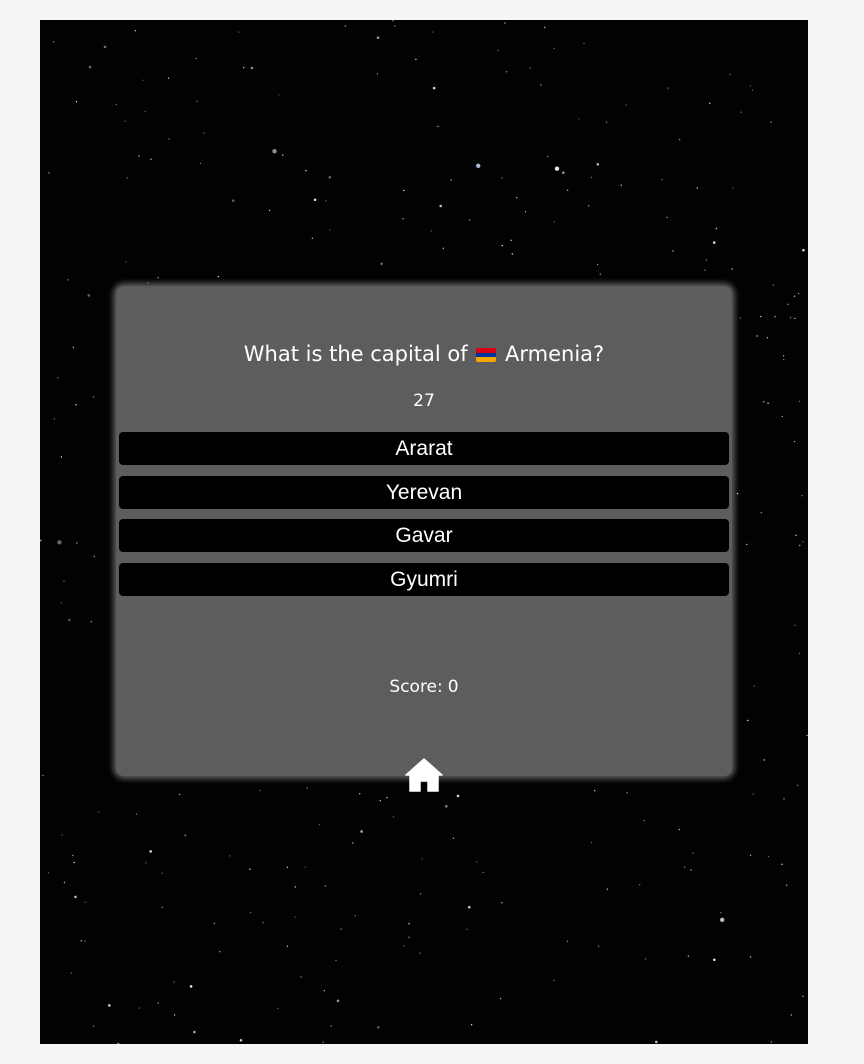 Image resolution: width=864 pixels, height=1064 pixels. I want to click on home-button, so click(424, 775).